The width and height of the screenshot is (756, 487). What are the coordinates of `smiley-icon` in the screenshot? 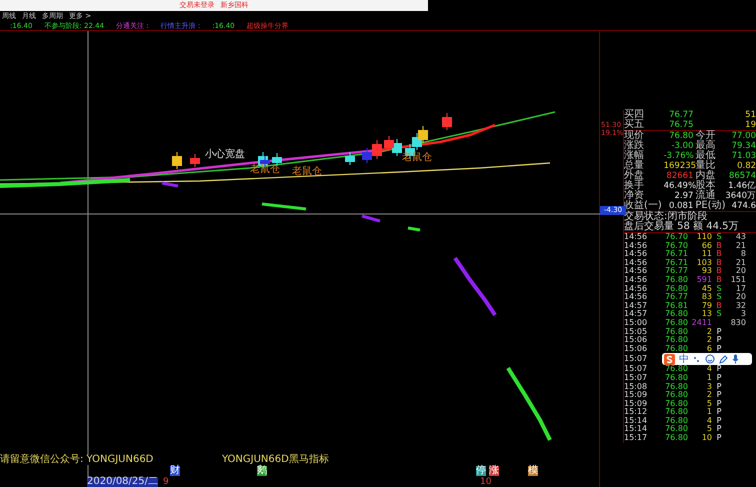 It's located at (710, 359).